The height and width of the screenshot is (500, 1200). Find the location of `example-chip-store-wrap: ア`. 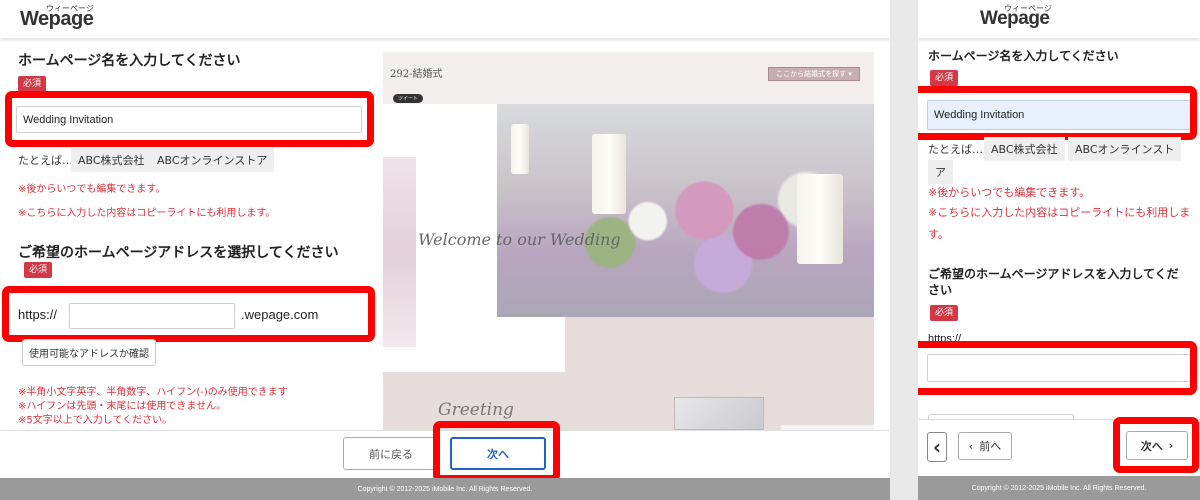

example-chip-store-wrap: ア is located at coordinates (940, 172).